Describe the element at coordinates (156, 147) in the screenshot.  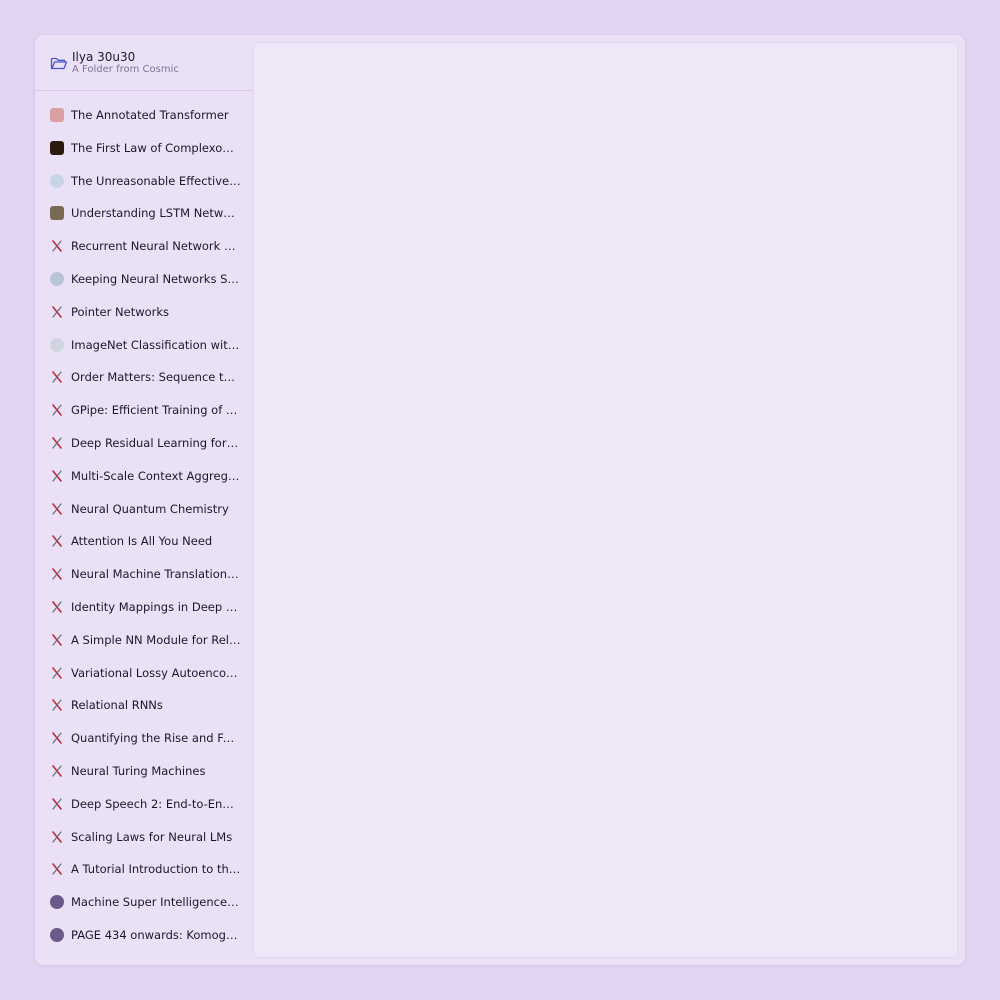
I see `list-item-label: The First Law of Complexodynamics` at that location.